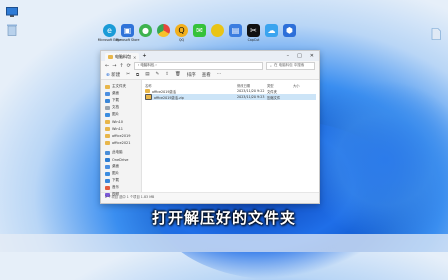  Describe the element at coordinates (121, 142) in the screenshot. I see `sidebar-item: office2021` at that location.